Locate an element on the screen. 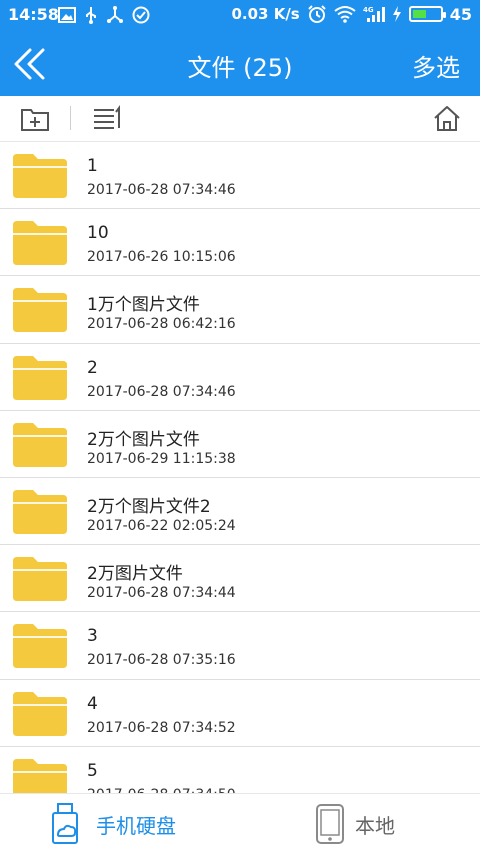  tab-local-label: 本地 is located at coordinates (375, 825).